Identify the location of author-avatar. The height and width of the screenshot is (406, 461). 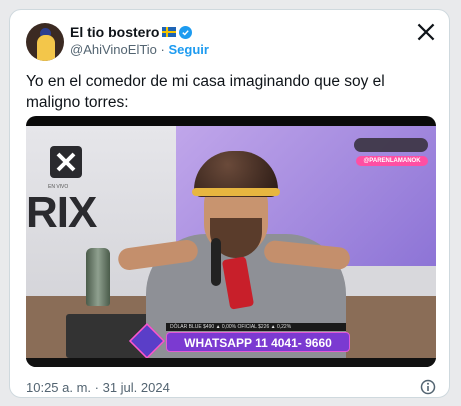
(45, 42).